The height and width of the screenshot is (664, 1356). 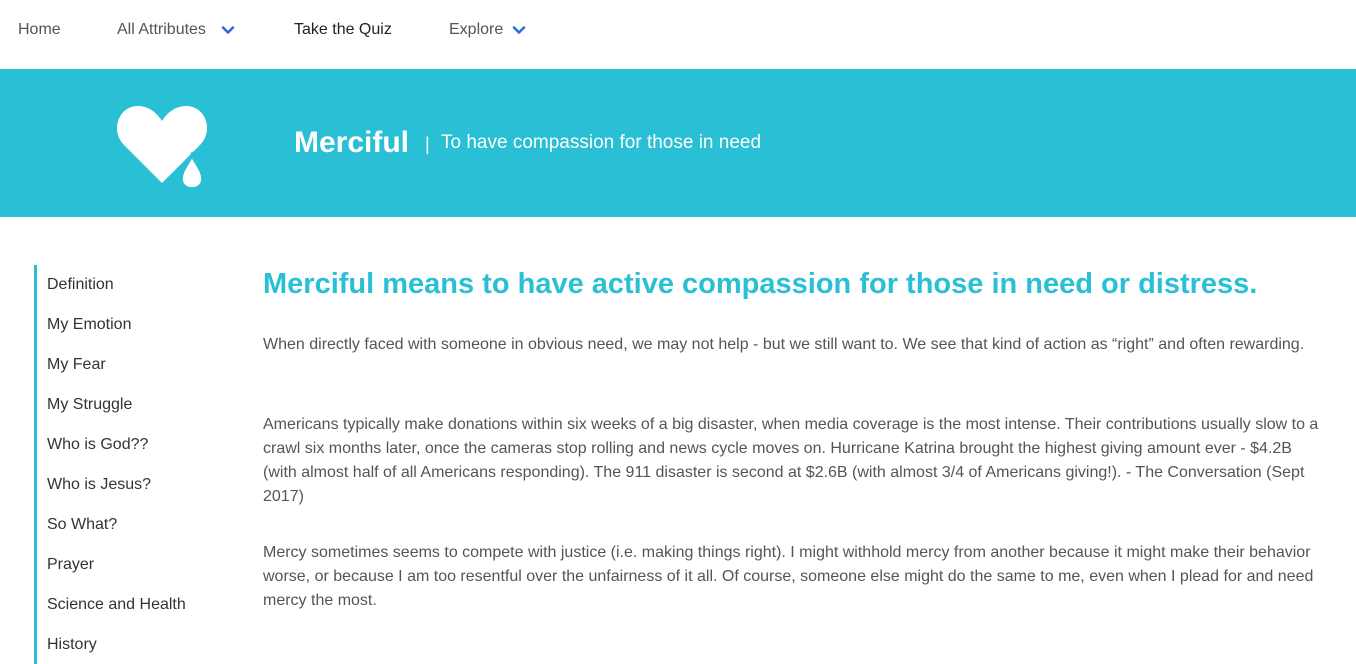 I want to click on nav-take-quiz-link: Take the Quiz, so click(x=343, y=30).